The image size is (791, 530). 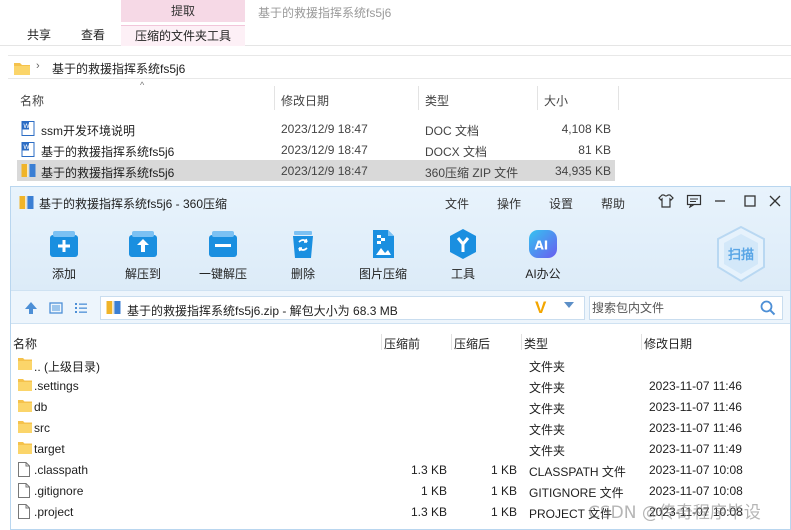 What do you see at coordinates (456, 152) in the screenshot?
I see `file-type: DOCX 文档` at bounding box center [456, 152].